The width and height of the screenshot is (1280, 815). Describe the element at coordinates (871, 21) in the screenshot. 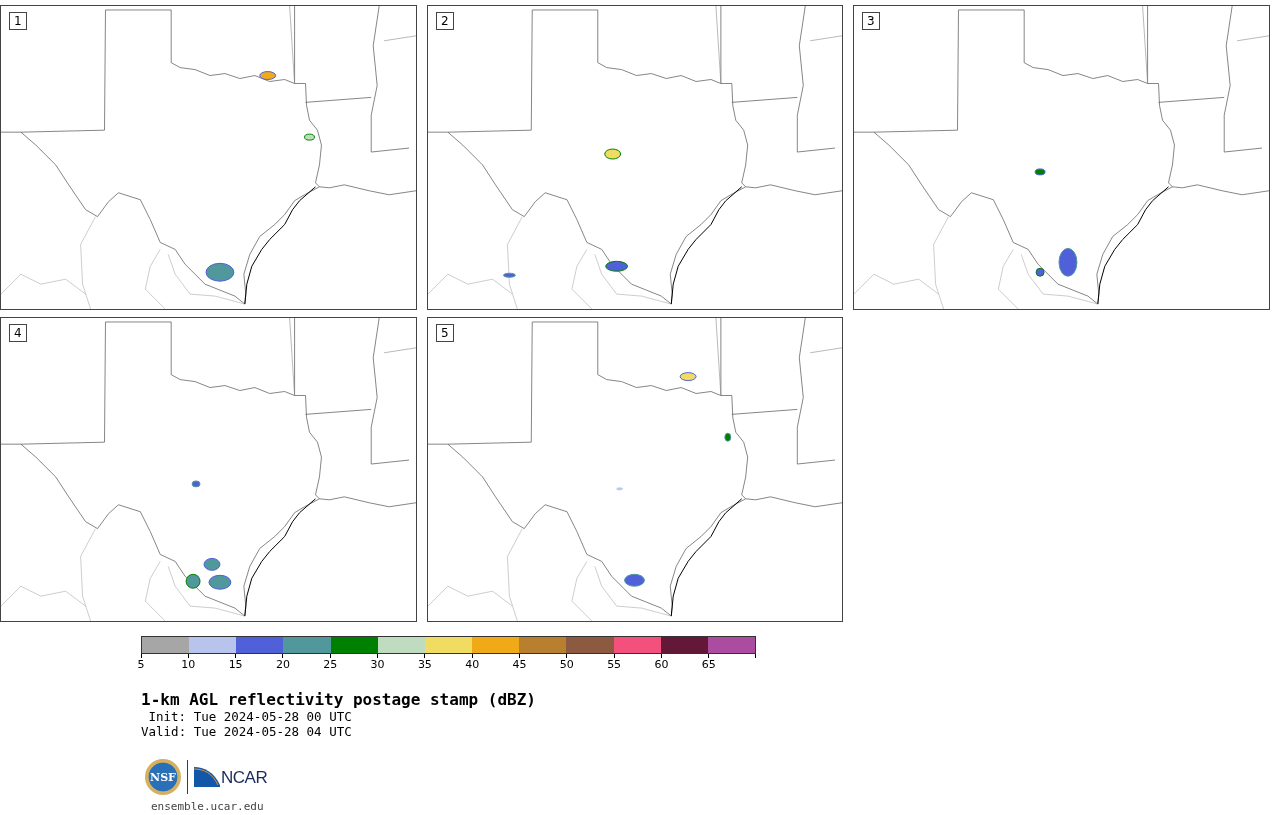

I see `panel-number: 3` at that location.